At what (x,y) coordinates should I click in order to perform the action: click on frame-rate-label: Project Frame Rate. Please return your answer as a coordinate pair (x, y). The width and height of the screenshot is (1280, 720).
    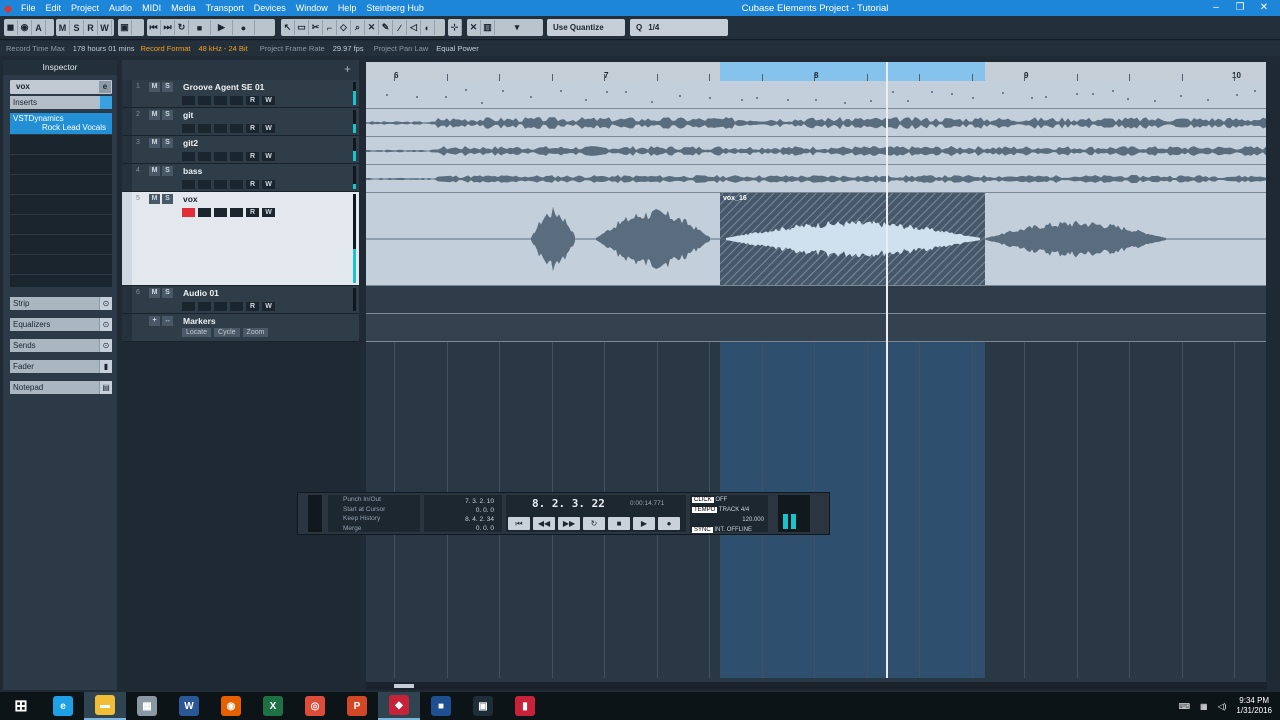
    Looking at the image, I should click on (286, 48).